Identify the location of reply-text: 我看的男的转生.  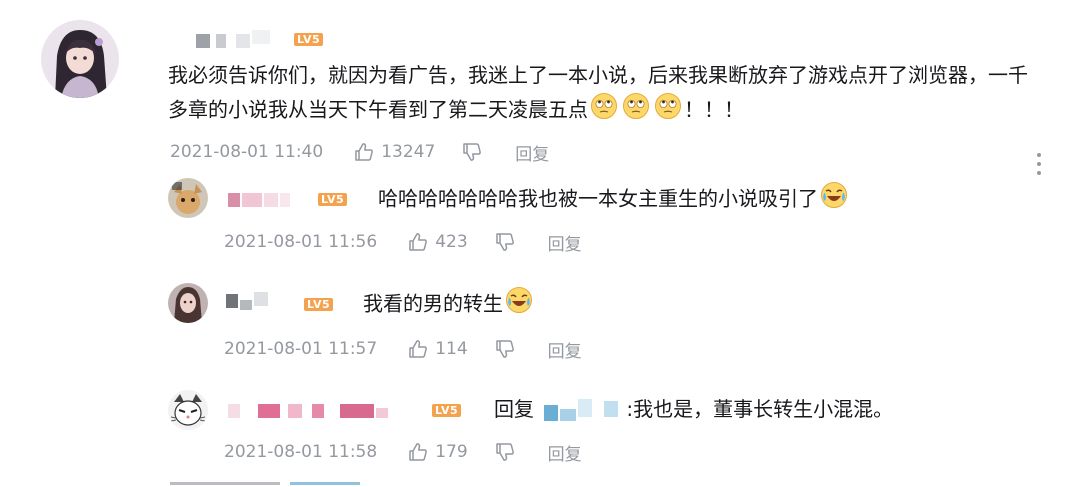
(449, 305).